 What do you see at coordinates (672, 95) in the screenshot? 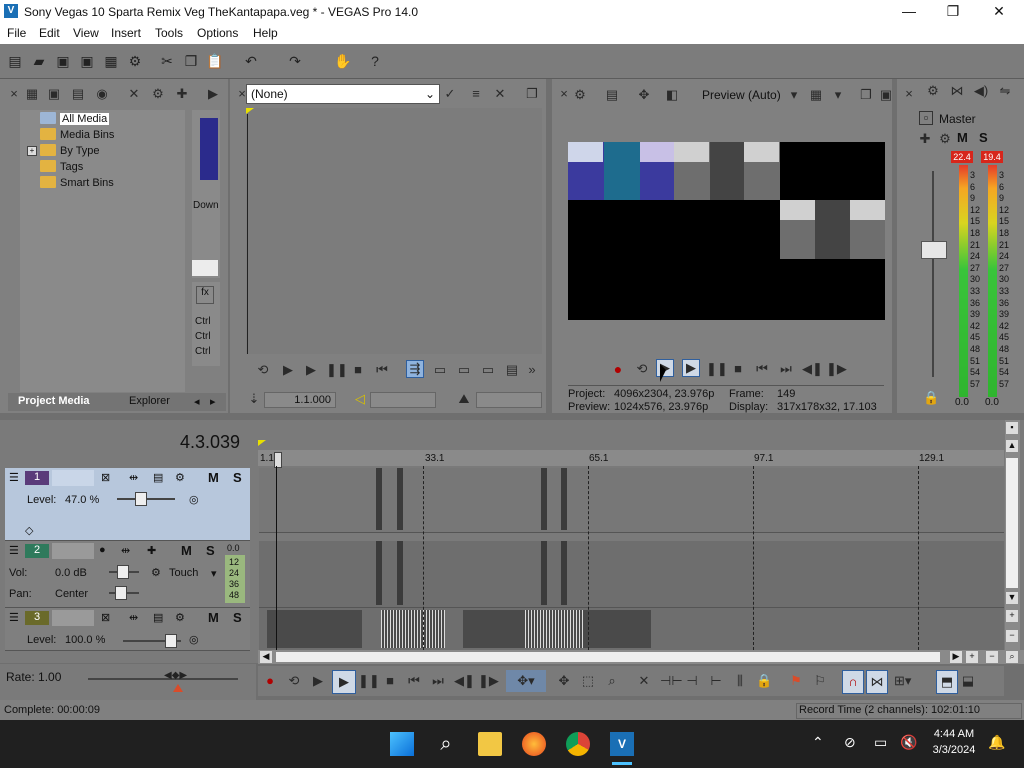
I see `overlays-icon: ◧` at bounding box center [672, 95].